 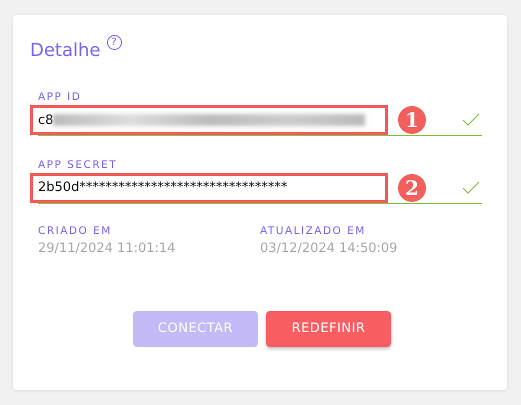 I want to click on date-value: 29/11/2024 11:01:14, so click(x=107, y=249).